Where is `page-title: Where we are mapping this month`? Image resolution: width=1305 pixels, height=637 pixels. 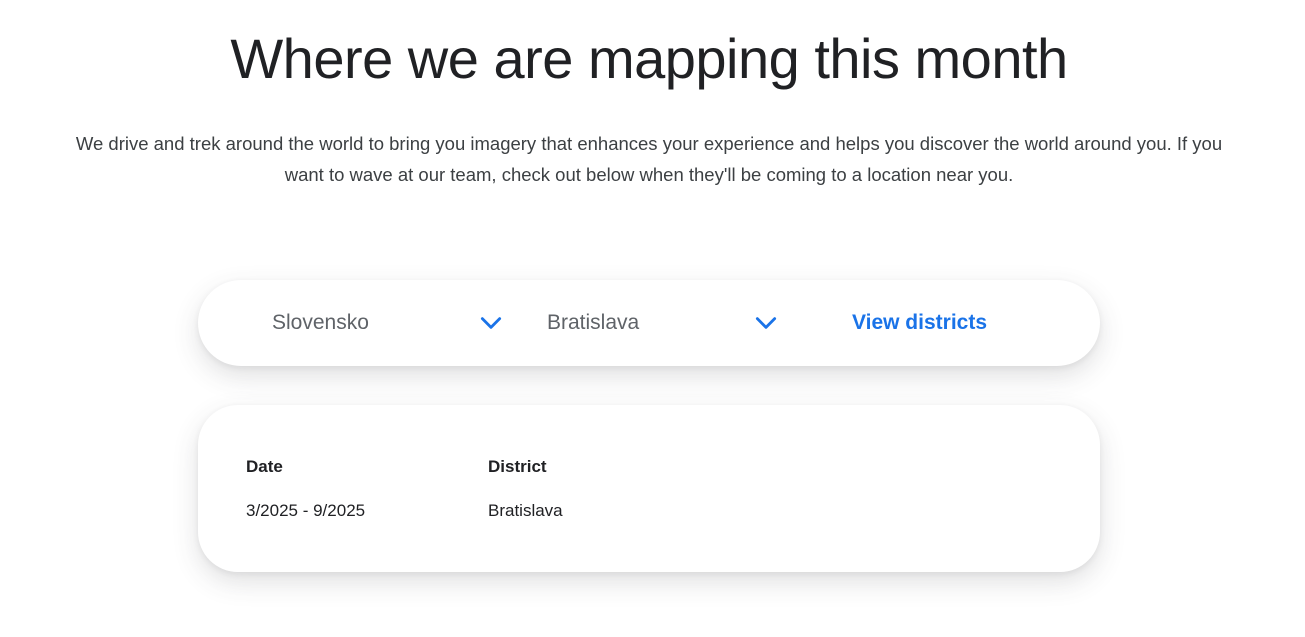 page-title: Where we are mapping this month is located at coordinates (649, 58).